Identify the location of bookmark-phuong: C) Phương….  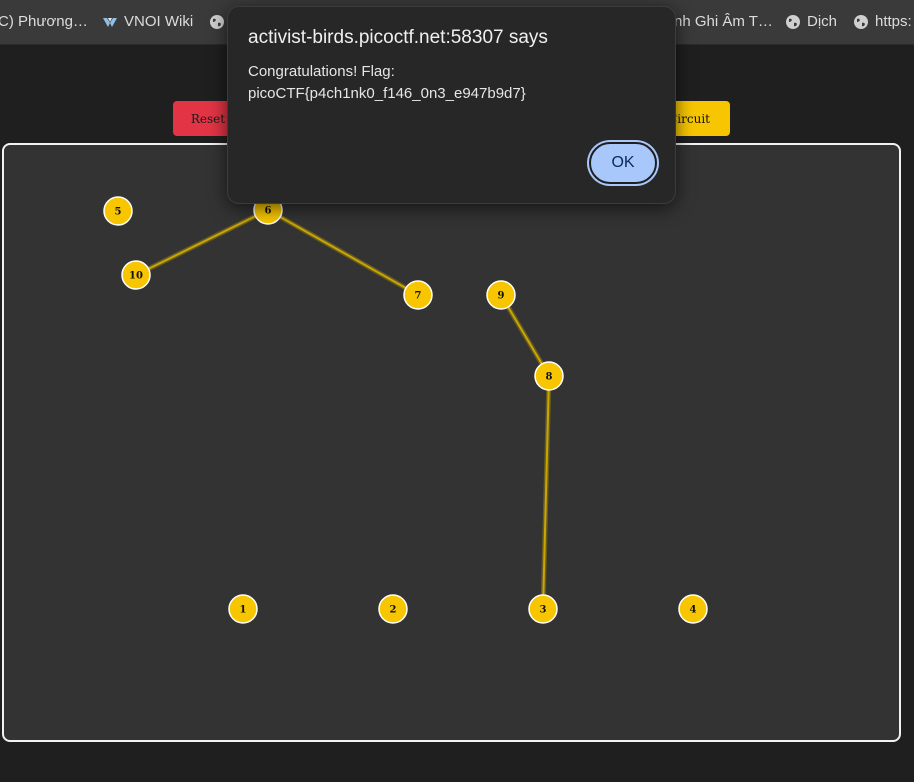
(44, 22).